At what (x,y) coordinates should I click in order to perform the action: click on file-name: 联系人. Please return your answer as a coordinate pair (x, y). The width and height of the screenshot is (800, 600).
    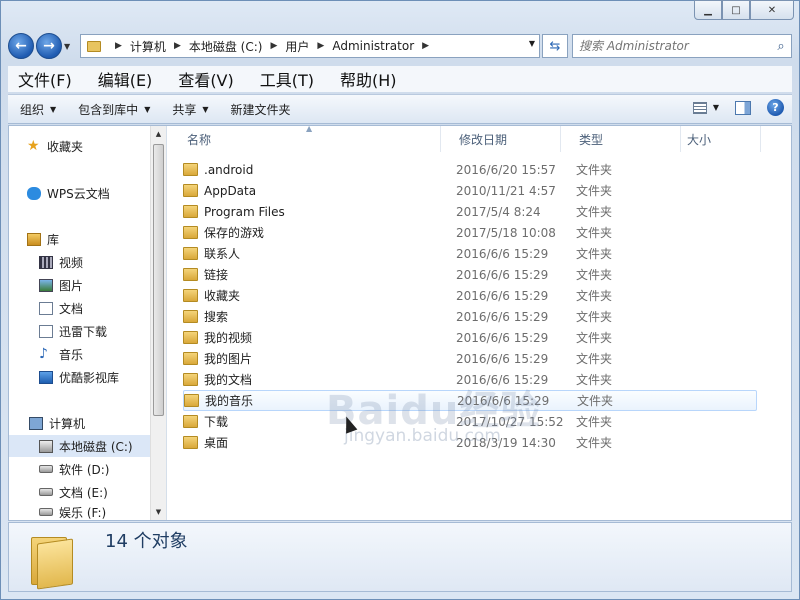
    Looking at the image, I should click on (222, 254).